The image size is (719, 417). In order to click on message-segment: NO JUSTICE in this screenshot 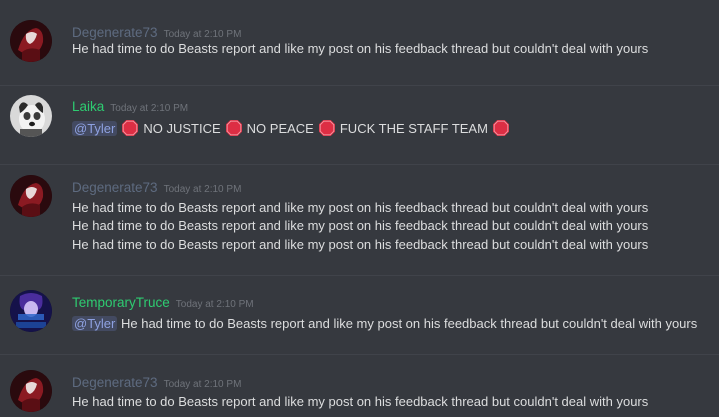, I will do `click(182, 128)`.